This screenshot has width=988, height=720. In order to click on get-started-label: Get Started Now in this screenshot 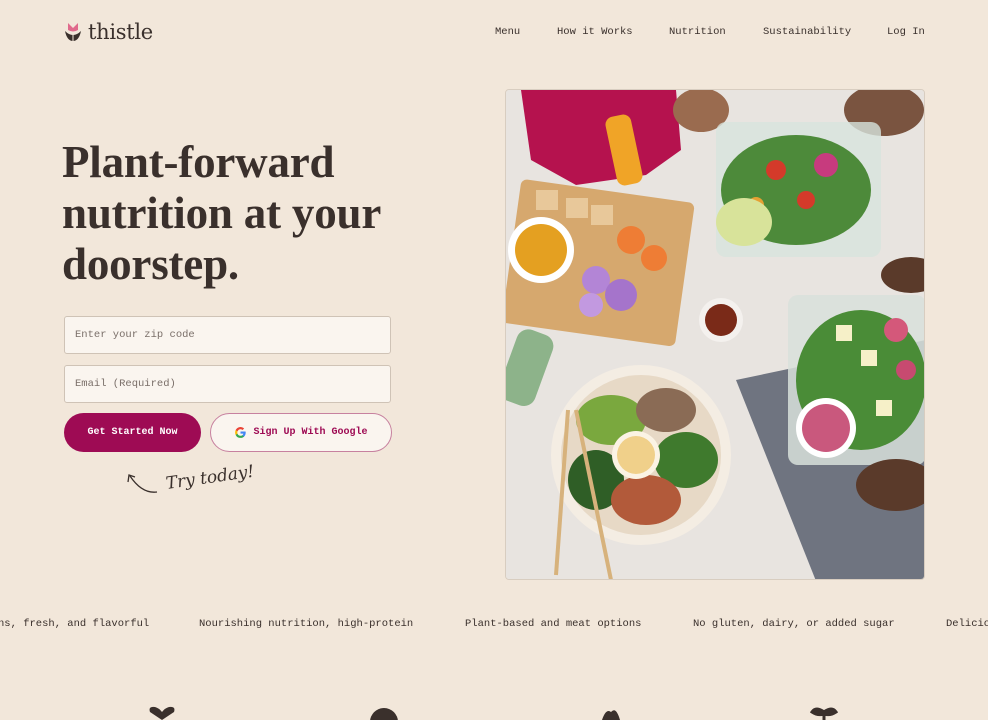, I will do `click(132, 432)`.